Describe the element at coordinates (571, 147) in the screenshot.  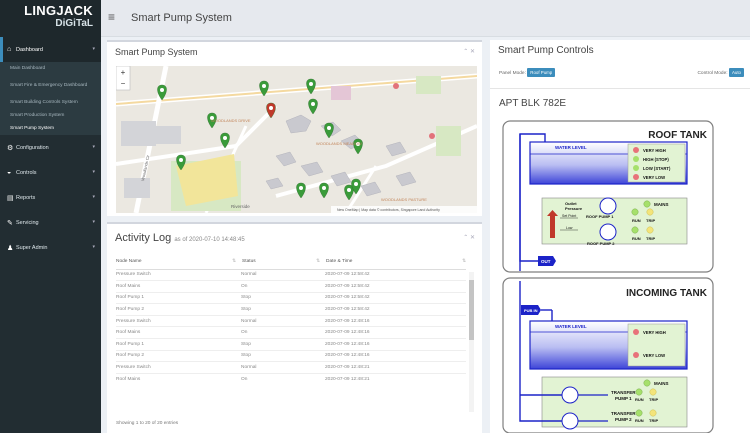
I see `roof-water-level-label: WATER LEVEL` at that location.